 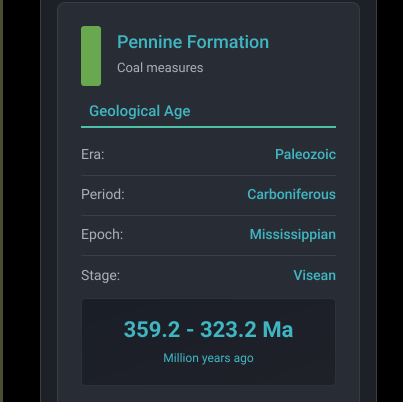 I want to click on age-range-value: 359.2 - 323.2 Ma, so click(x=209, y=331).